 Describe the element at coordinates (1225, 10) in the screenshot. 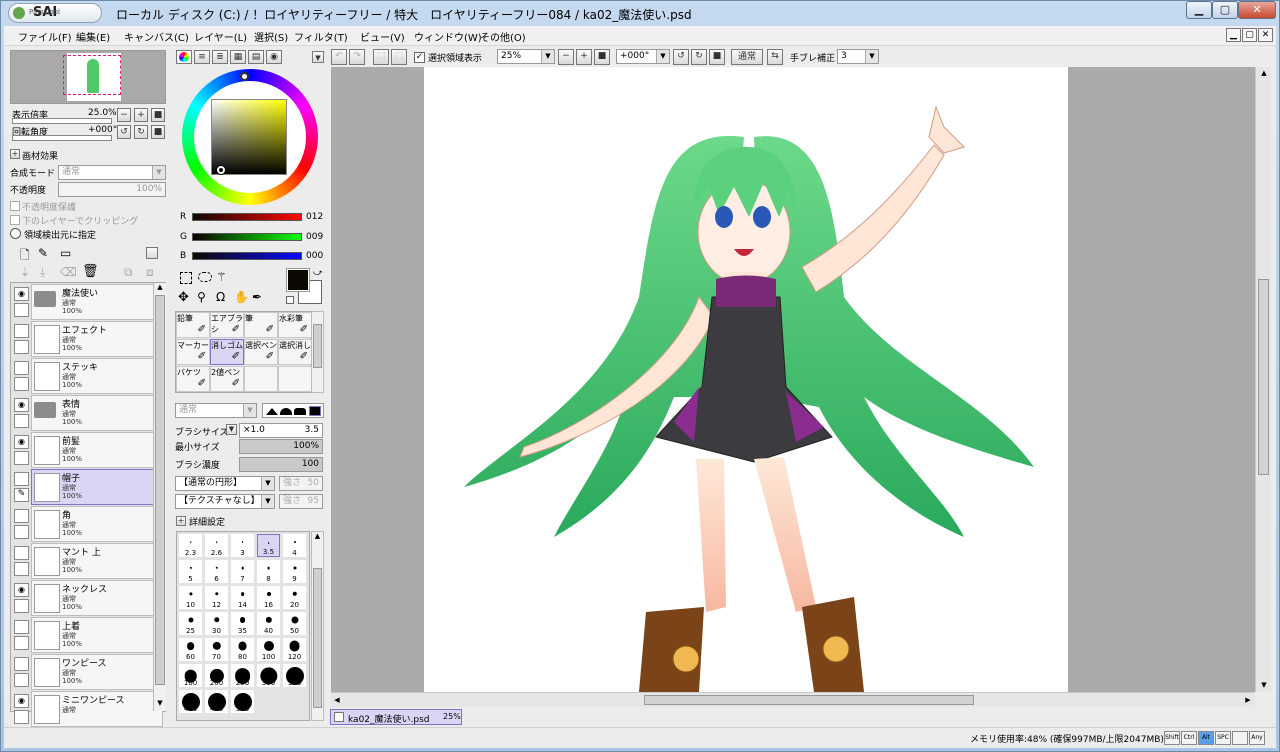

I see `maximize-button: ▢` at that location.